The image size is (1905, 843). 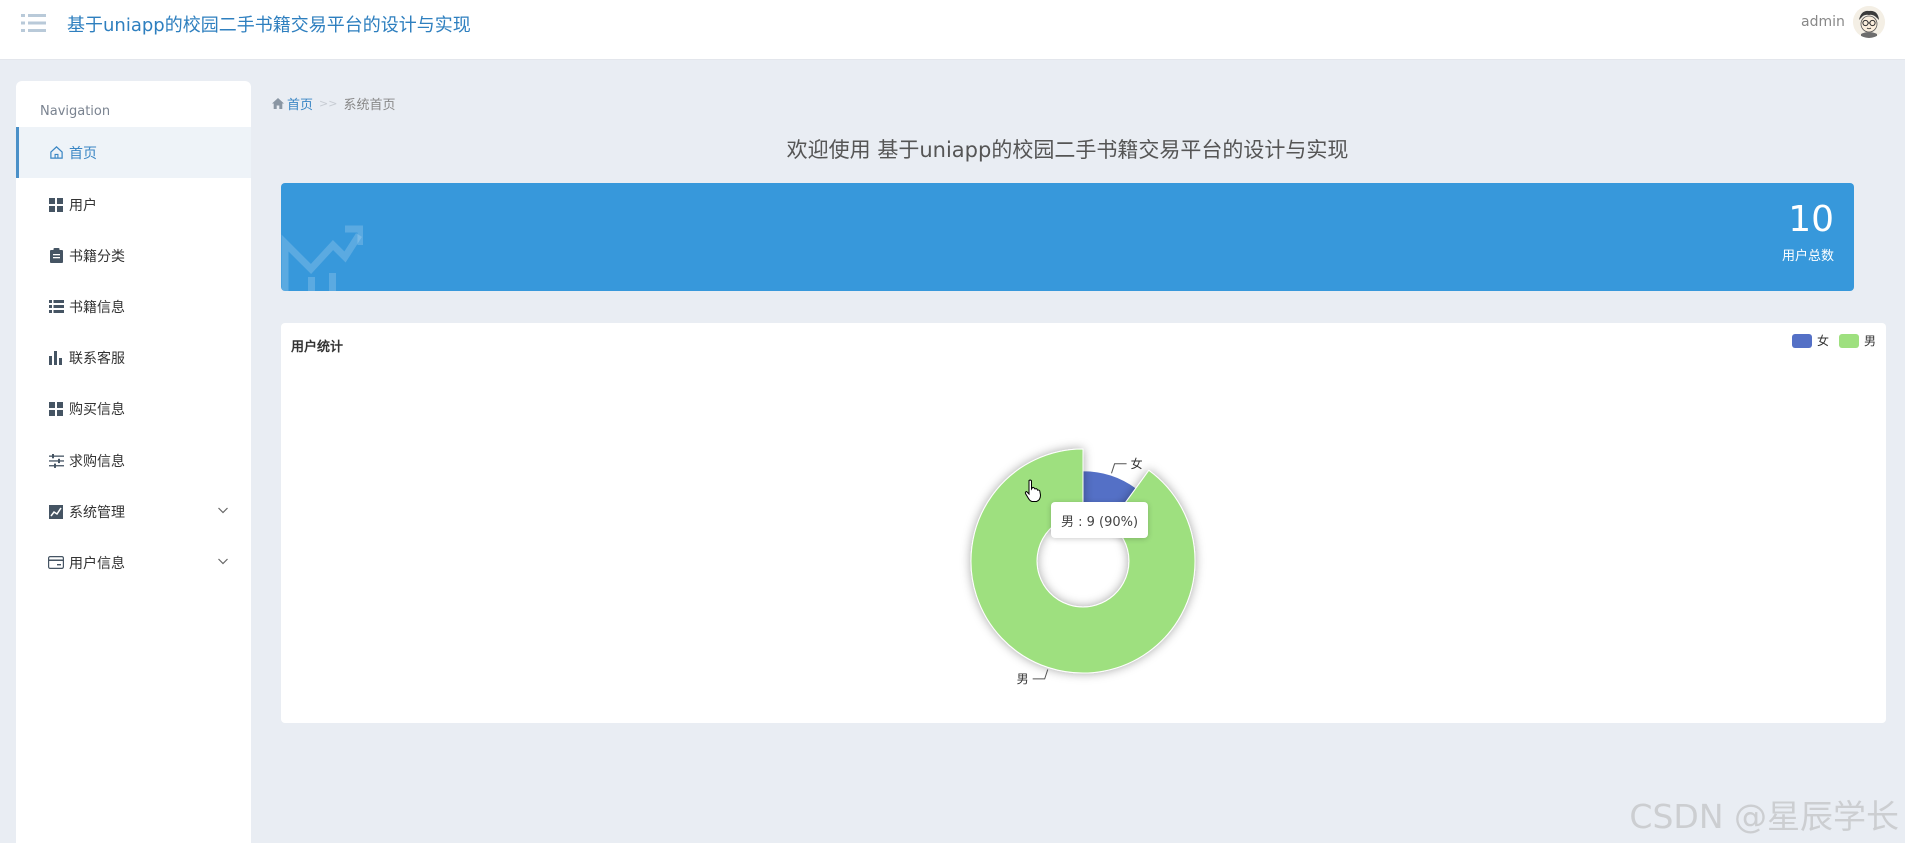 What do you see at coordinates (97, 307) in the screenshot?
I see `sidebar-item-label: 书籍信息` at bounding box center [97, 307].